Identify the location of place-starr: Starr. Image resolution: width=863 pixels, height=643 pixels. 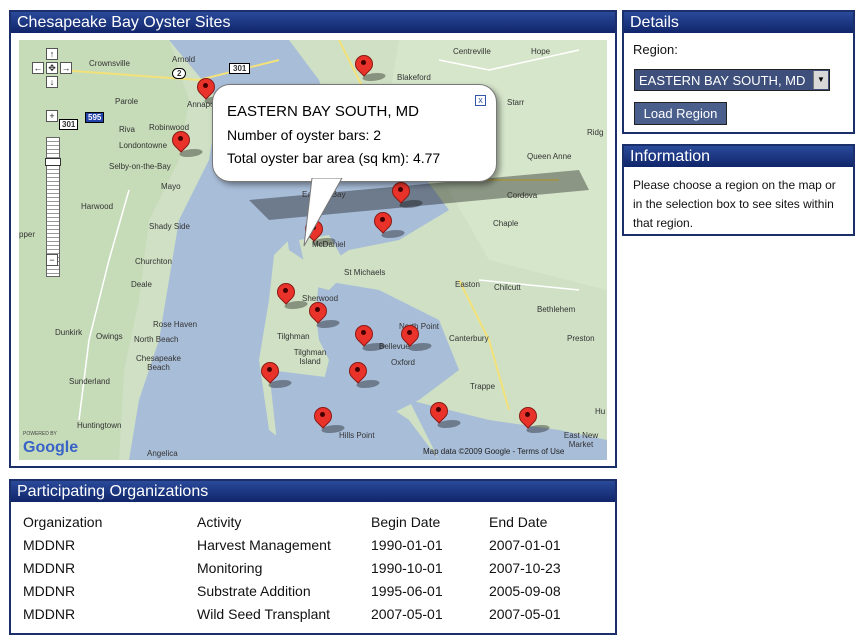
(516, 102).